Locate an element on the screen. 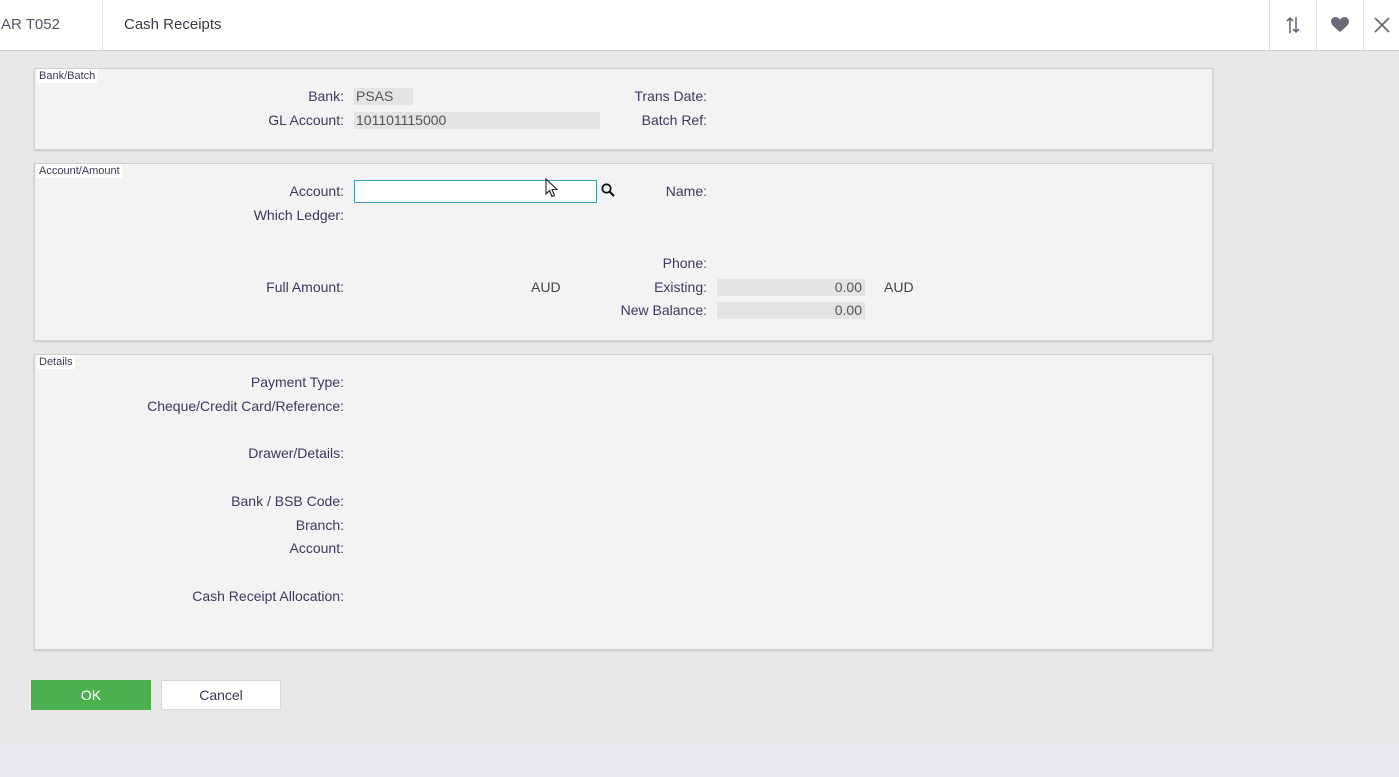 The image size is (1399, 777). program-code: AR T052 is located at coordinates (51, 25).